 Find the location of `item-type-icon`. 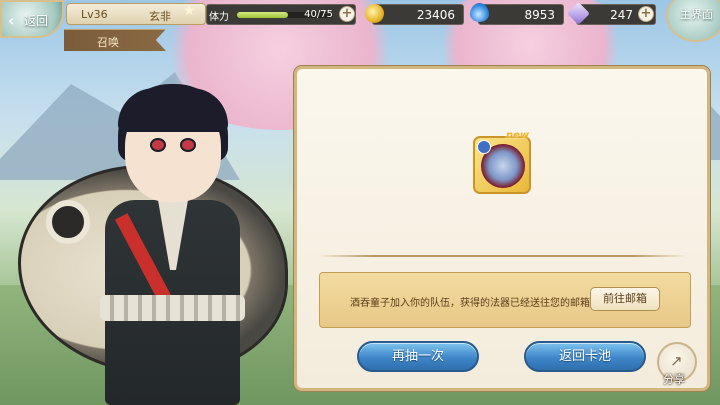

item-type-icon is located at coordinates (484, 147).